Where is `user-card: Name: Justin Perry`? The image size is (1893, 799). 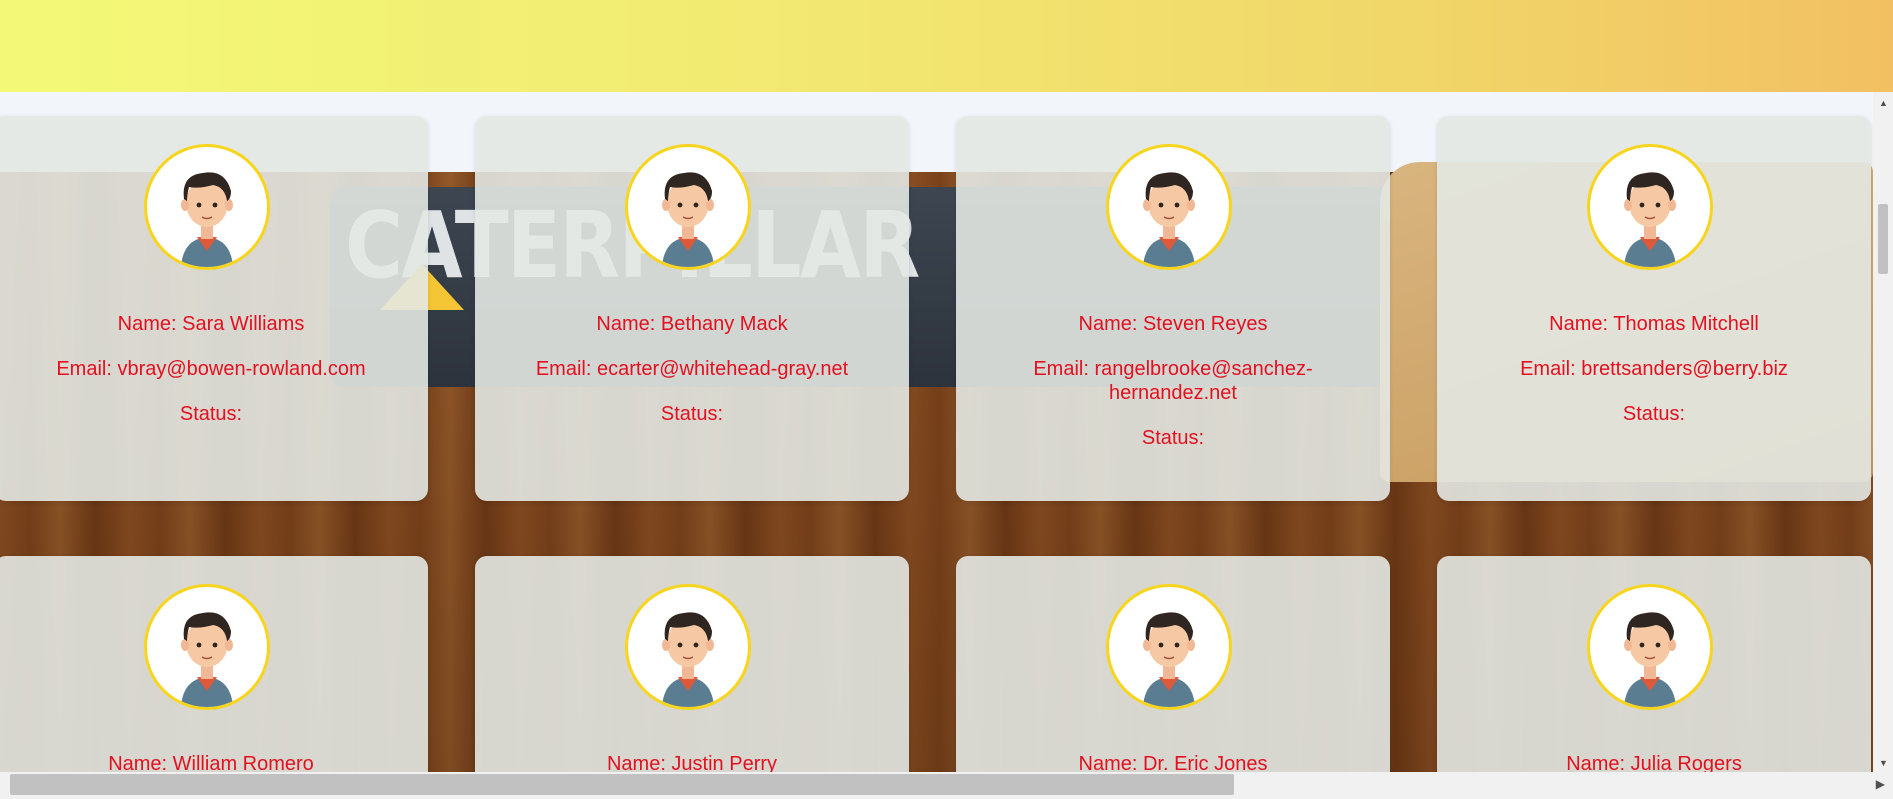 user-card: Name: Justin Perry is located at coordinates (692, 676).